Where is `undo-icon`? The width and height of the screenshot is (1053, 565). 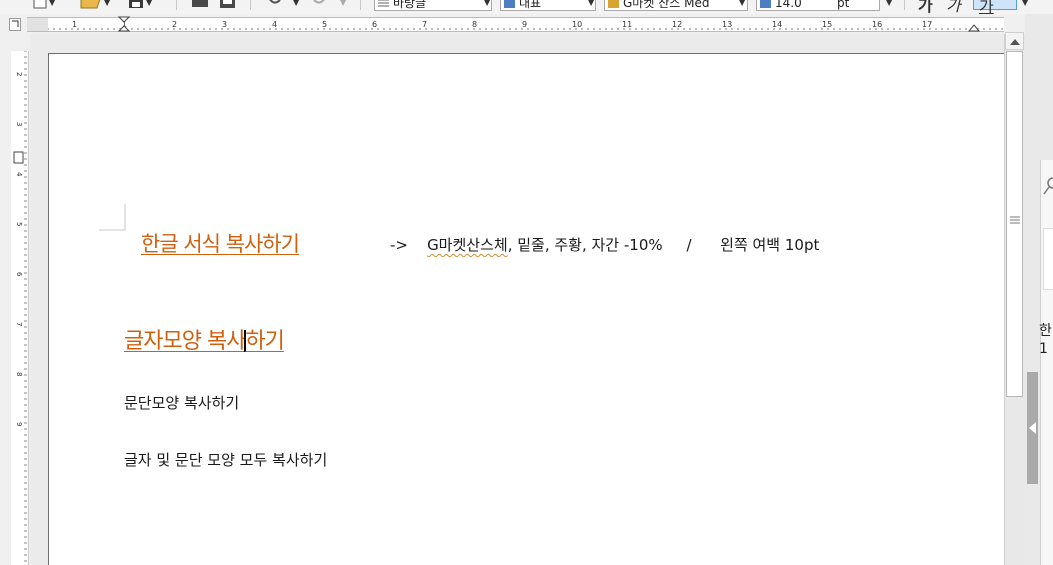 undo-icon is located at coordinates (274, 5).